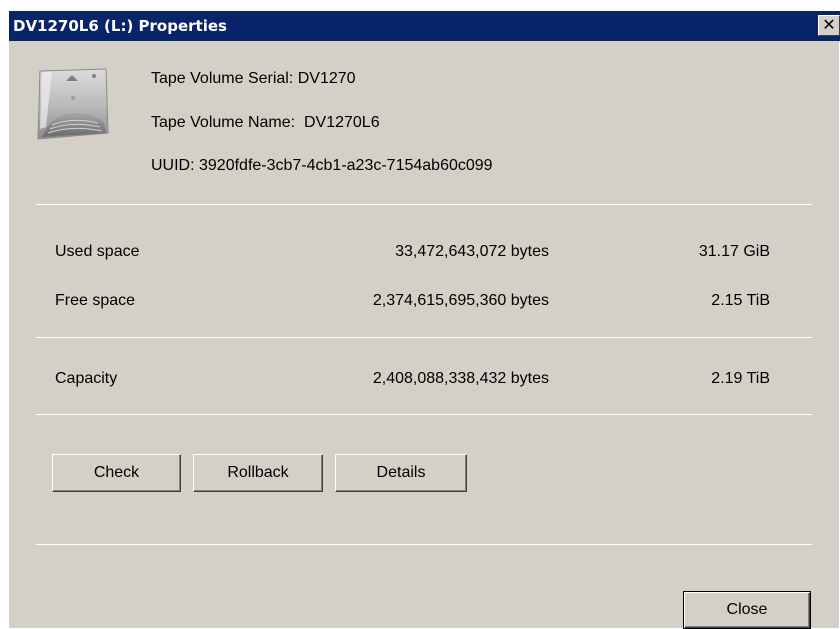  What do you see at coordinates (424, 544) in the screenshot?
I see `separator-footer` at bounding box center [424, 544].